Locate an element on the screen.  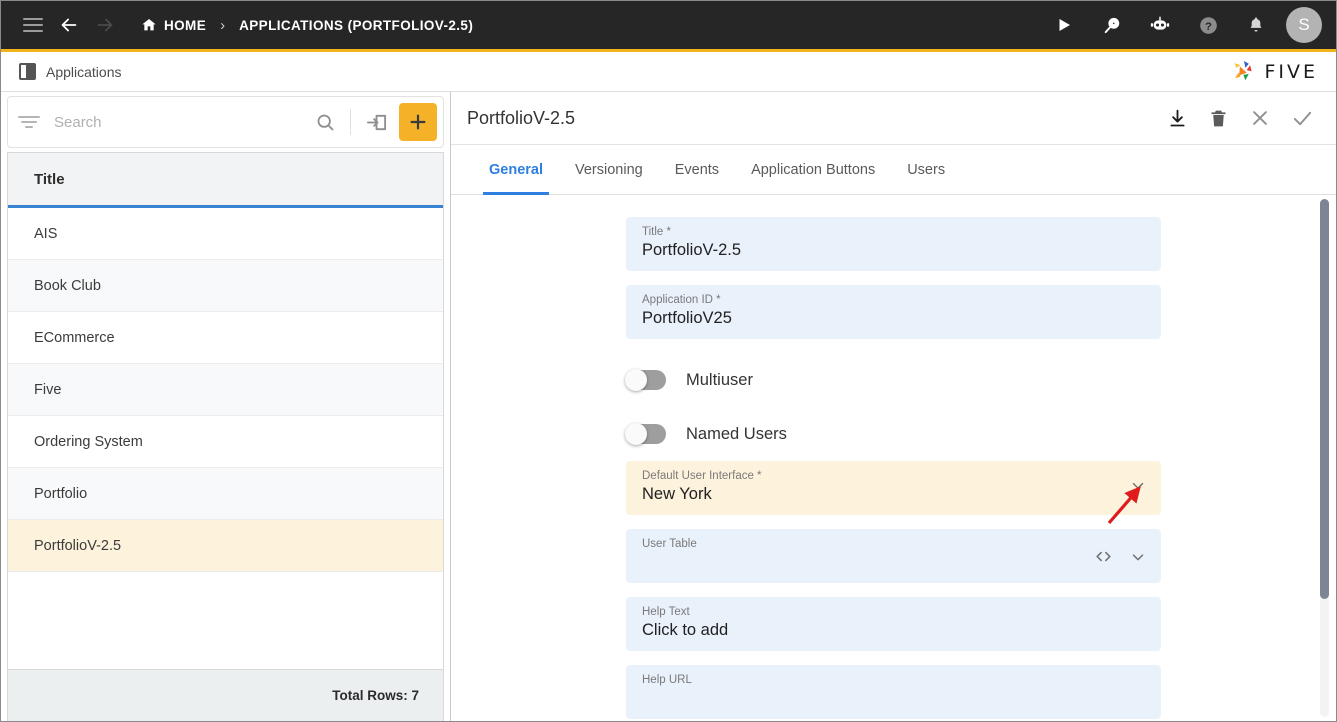
table-row: PortfolioV-2.5 is located at coordinates (225, 546).